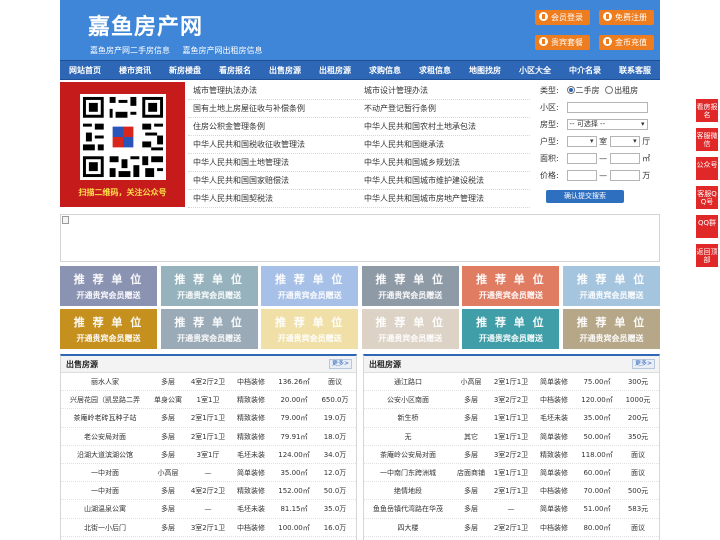 This screenshot has width=720, height=540. What do you see at coordinates (535, 70) in the screenshot?
I see `nav-communities: 小区大全` at bounding box center [535, 70].